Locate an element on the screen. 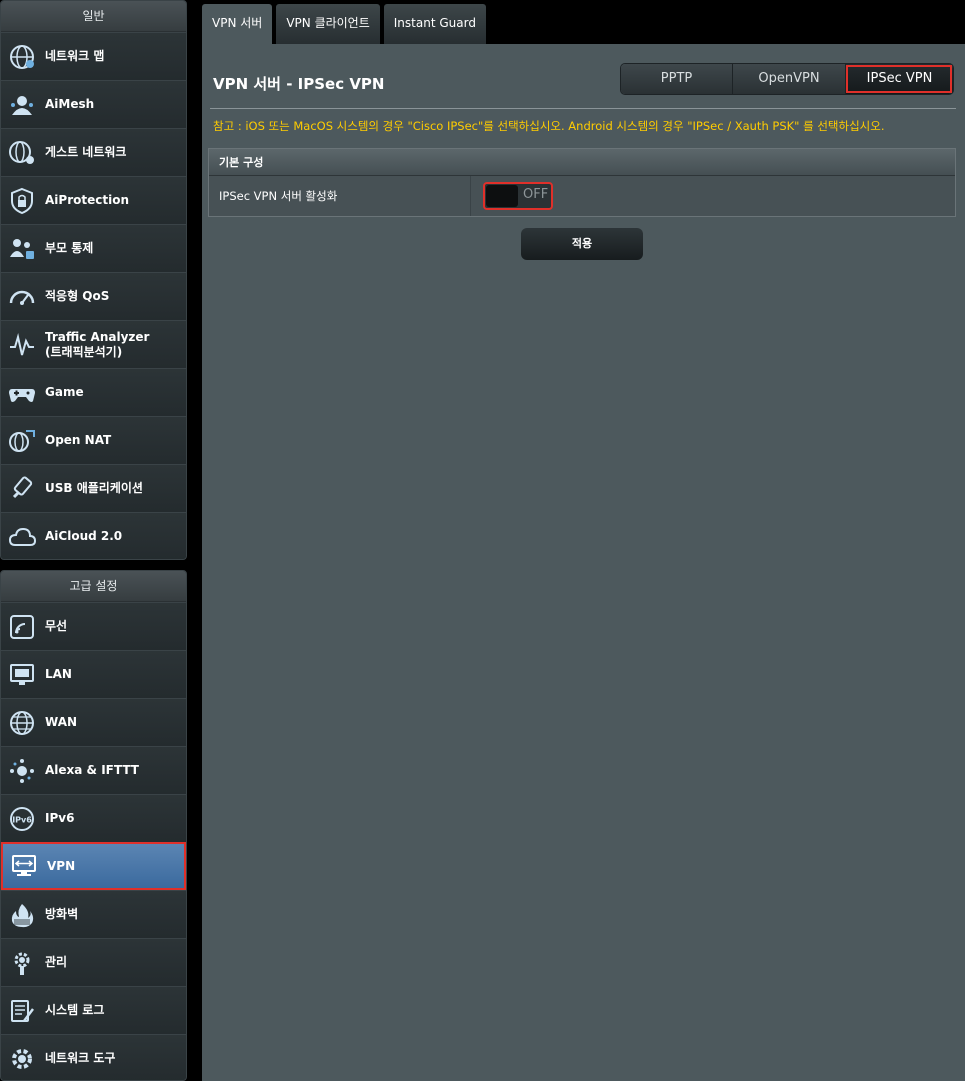 The image size is (965, 1081). usb-icon is located at coordinates (22, 489).